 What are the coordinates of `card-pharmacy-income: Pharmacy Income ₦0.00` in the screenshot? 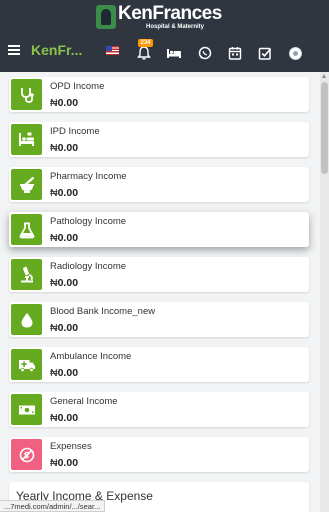 It's located at (159, 184).